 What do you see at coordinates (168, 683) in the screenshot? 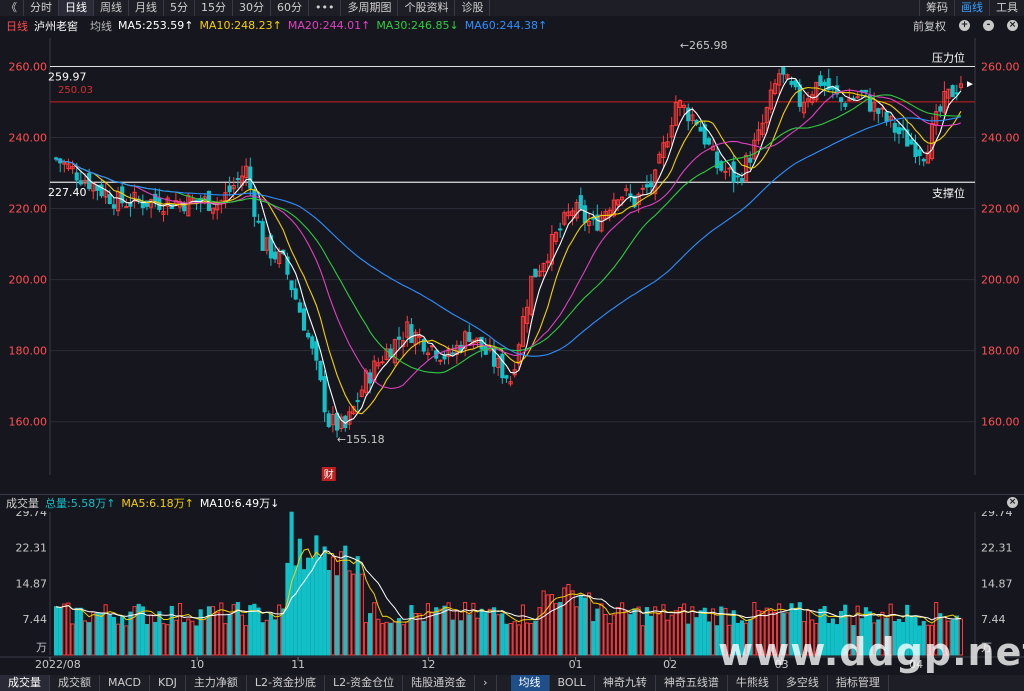
I see `tab-kdj: KDJ` at bounding box center [168, 683].